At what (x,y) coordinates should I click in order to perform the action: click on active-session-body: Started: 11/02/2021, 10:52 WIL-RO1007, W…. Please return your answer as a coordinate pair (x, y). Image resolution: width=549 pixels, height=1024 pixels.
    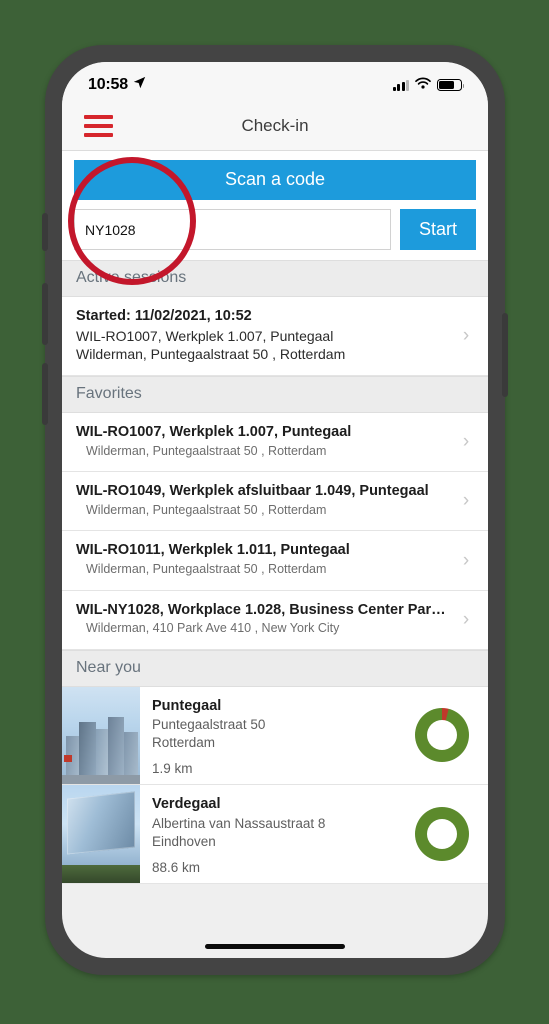
    Looking at the image, I should click on (263, 335).